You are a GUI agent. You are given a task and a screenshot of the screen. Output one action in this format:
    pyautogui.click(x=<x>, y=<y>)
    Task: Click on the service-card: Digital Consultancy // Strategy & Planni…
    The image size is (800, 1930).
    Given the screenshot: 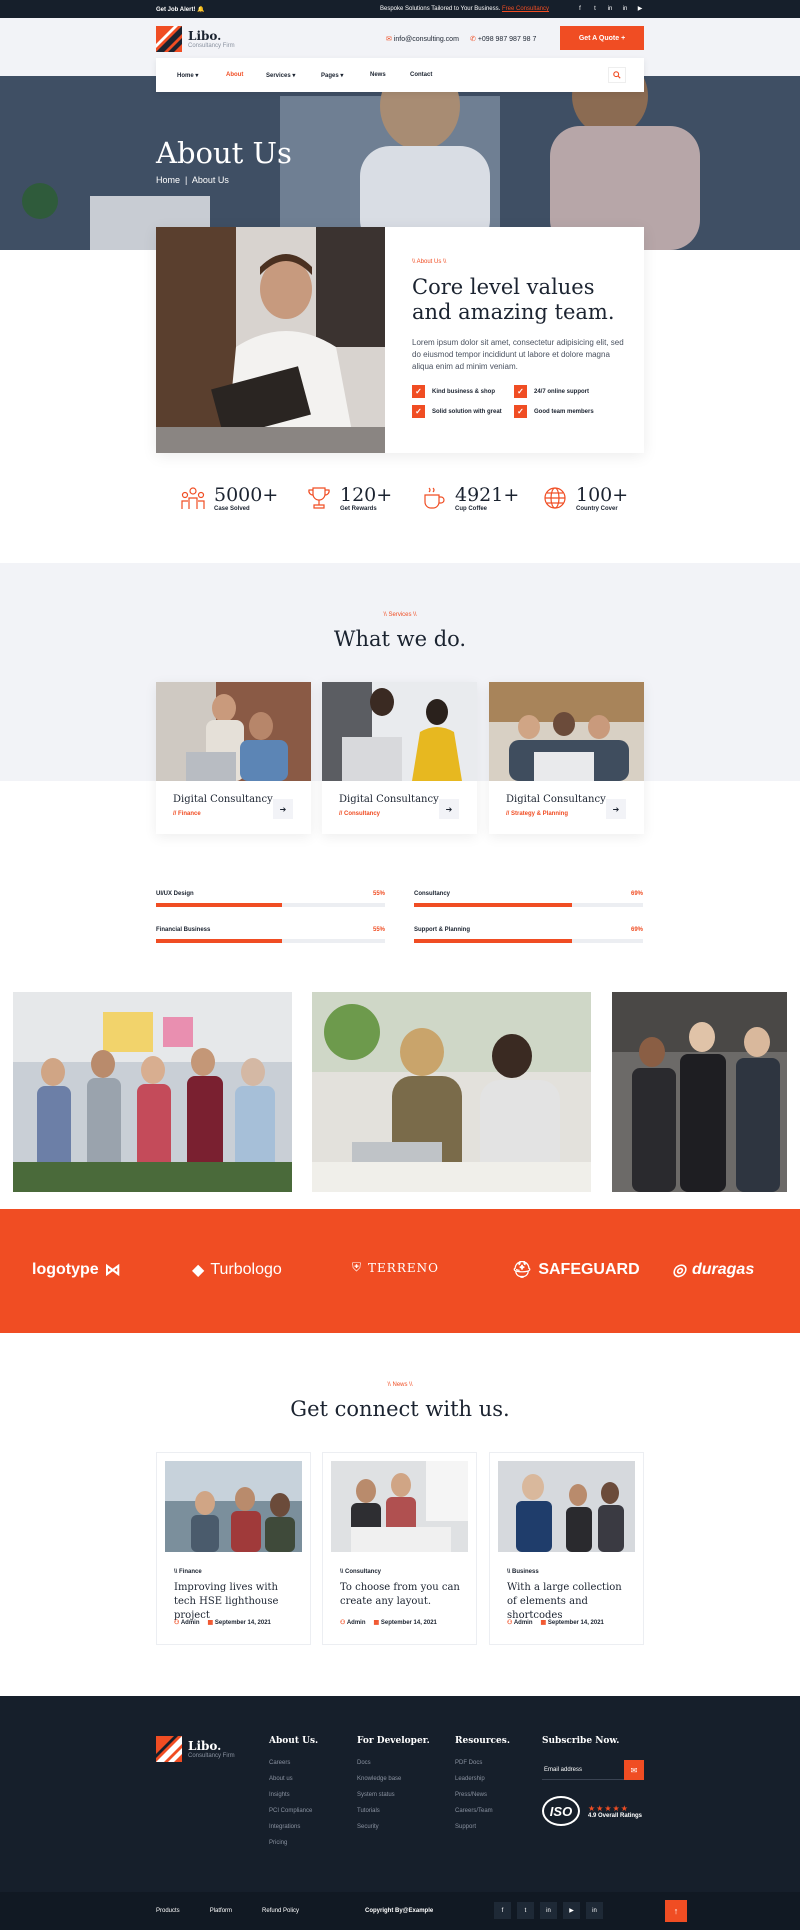 What is the action you would take?
    pyautogui.click(x=566, y=758)
    